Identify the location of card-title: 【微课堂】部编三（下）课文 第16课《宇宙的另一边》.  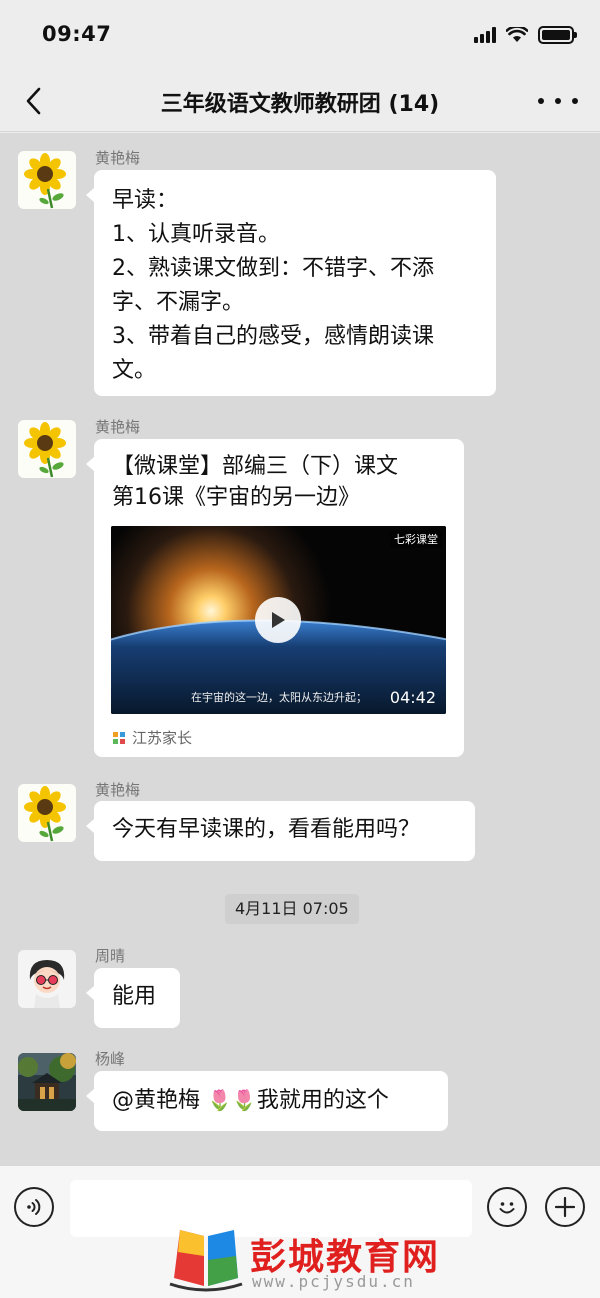
(282, 482).